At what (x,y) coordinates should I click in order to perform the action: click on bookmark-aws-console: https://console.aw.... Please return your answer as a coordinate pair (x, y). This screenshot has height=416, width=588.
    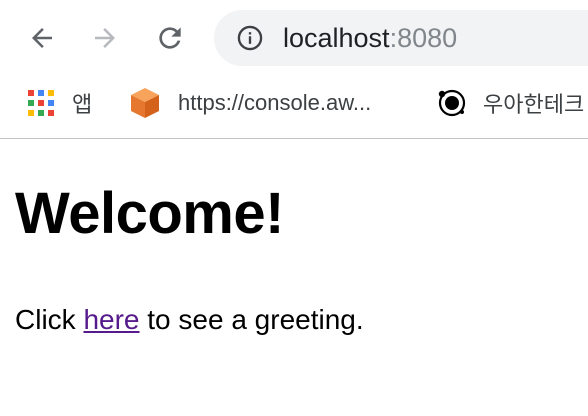
    Looking at the image, I should click on (249, 103).